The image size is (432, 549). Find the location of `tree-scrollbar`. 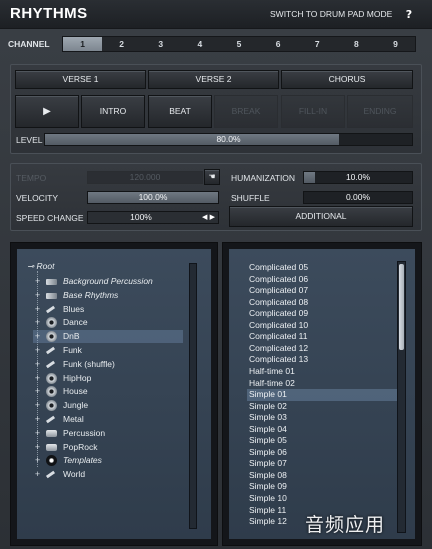

tree-scrollbar is located at coordinates (193, 396).